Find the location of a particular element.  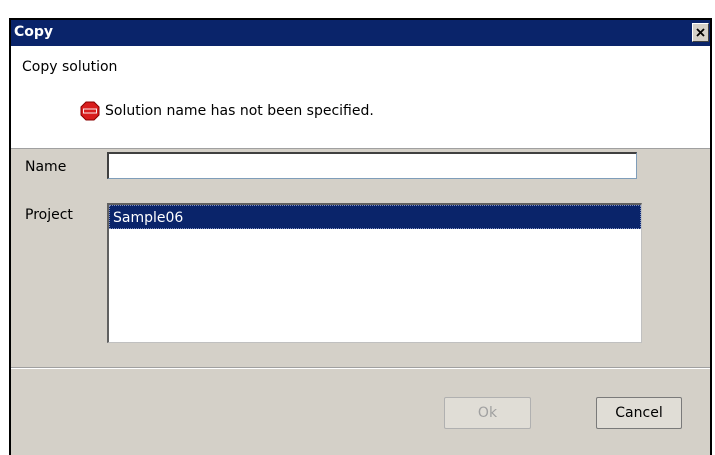

close-icon is located at coordinates (700, 32).